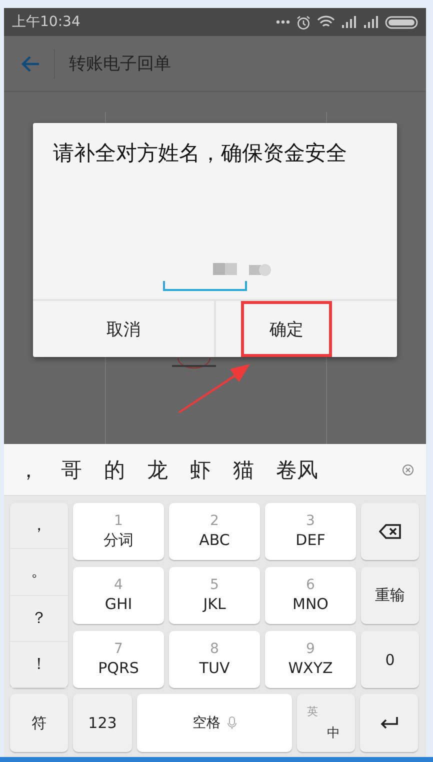 The height and width of the screenshot is (762, 433). Describe the element at coordinates (408, 470) in the screenshot. I see `clear-icon` at that location.